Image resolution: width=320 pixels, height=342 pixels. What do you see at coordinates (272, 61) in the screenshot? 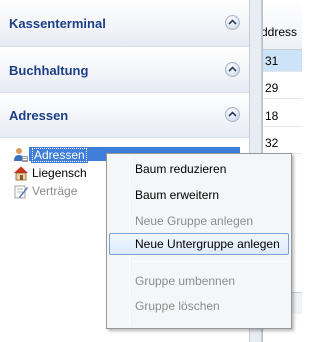
I see `table-cell: 31` at bounding box center [272, 61].